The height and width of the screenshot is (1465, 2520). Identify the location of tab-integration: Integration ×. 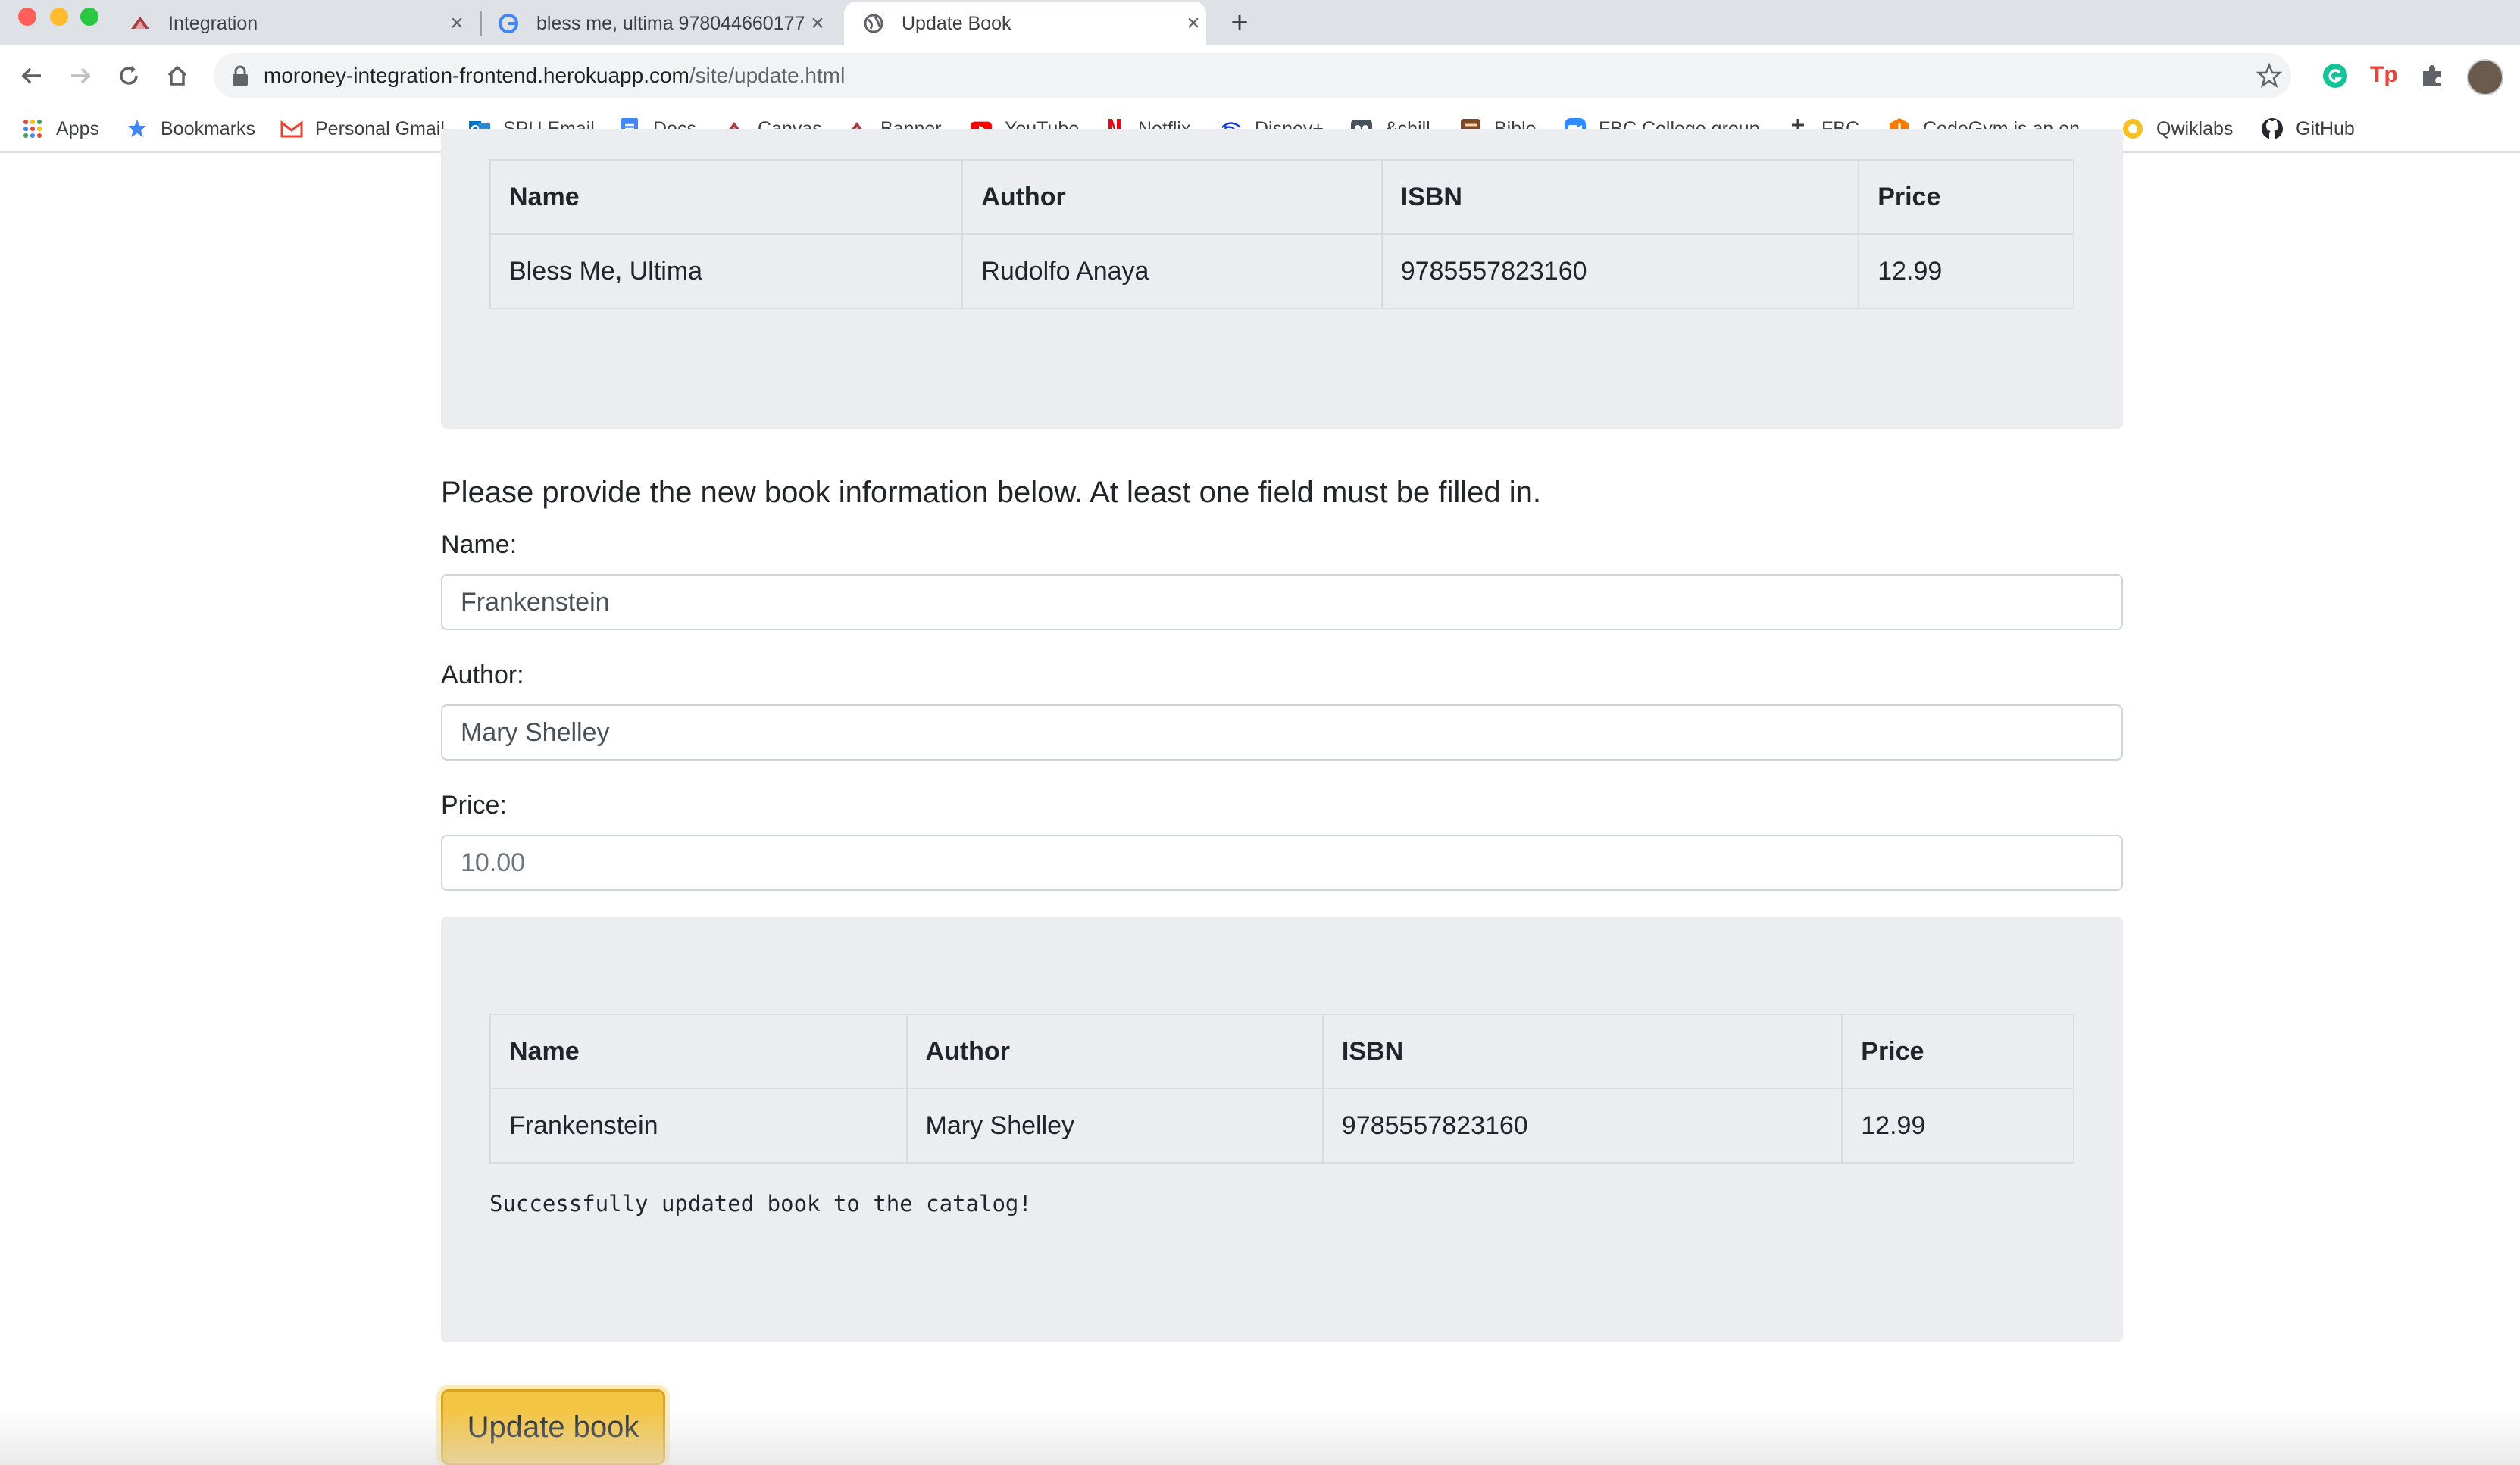
(299, 23).